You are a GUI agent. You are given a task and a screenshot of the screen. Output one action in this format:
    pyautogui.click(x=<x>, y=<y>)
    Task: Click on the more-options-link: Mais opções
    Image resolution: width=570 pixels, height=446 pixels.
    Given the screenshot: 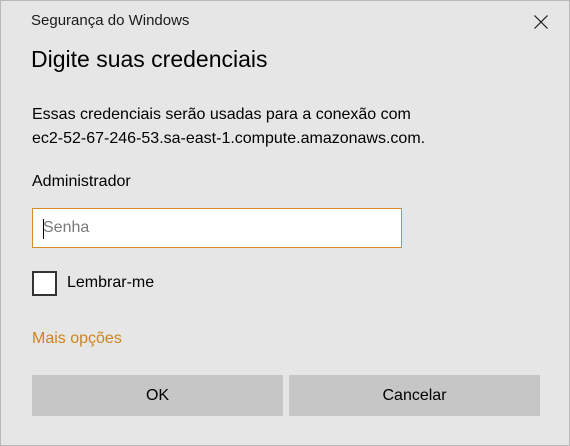 What is the action you would take?
    pyautogui.click(x=77, y=339)
    